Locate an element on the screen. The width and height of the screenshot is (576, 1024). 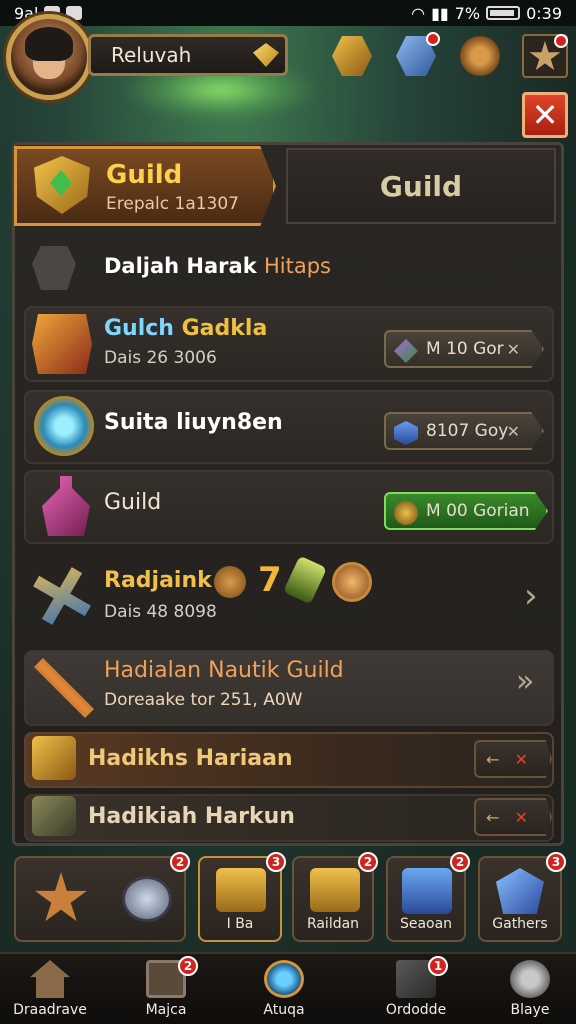
notification-badge: 1 is located at coordinates (433, 39).